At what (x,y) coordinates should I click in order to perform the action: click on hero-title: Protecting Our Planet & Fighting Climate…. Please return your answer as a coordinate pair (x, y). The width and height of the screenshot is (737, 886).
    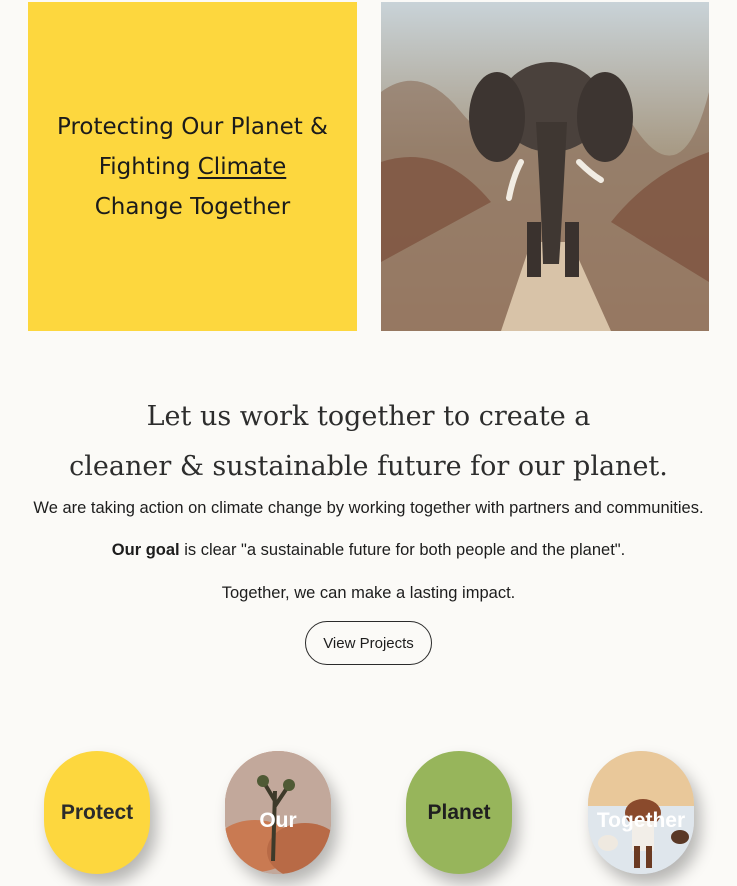
    Looking at the image, I should click on (193, 167).